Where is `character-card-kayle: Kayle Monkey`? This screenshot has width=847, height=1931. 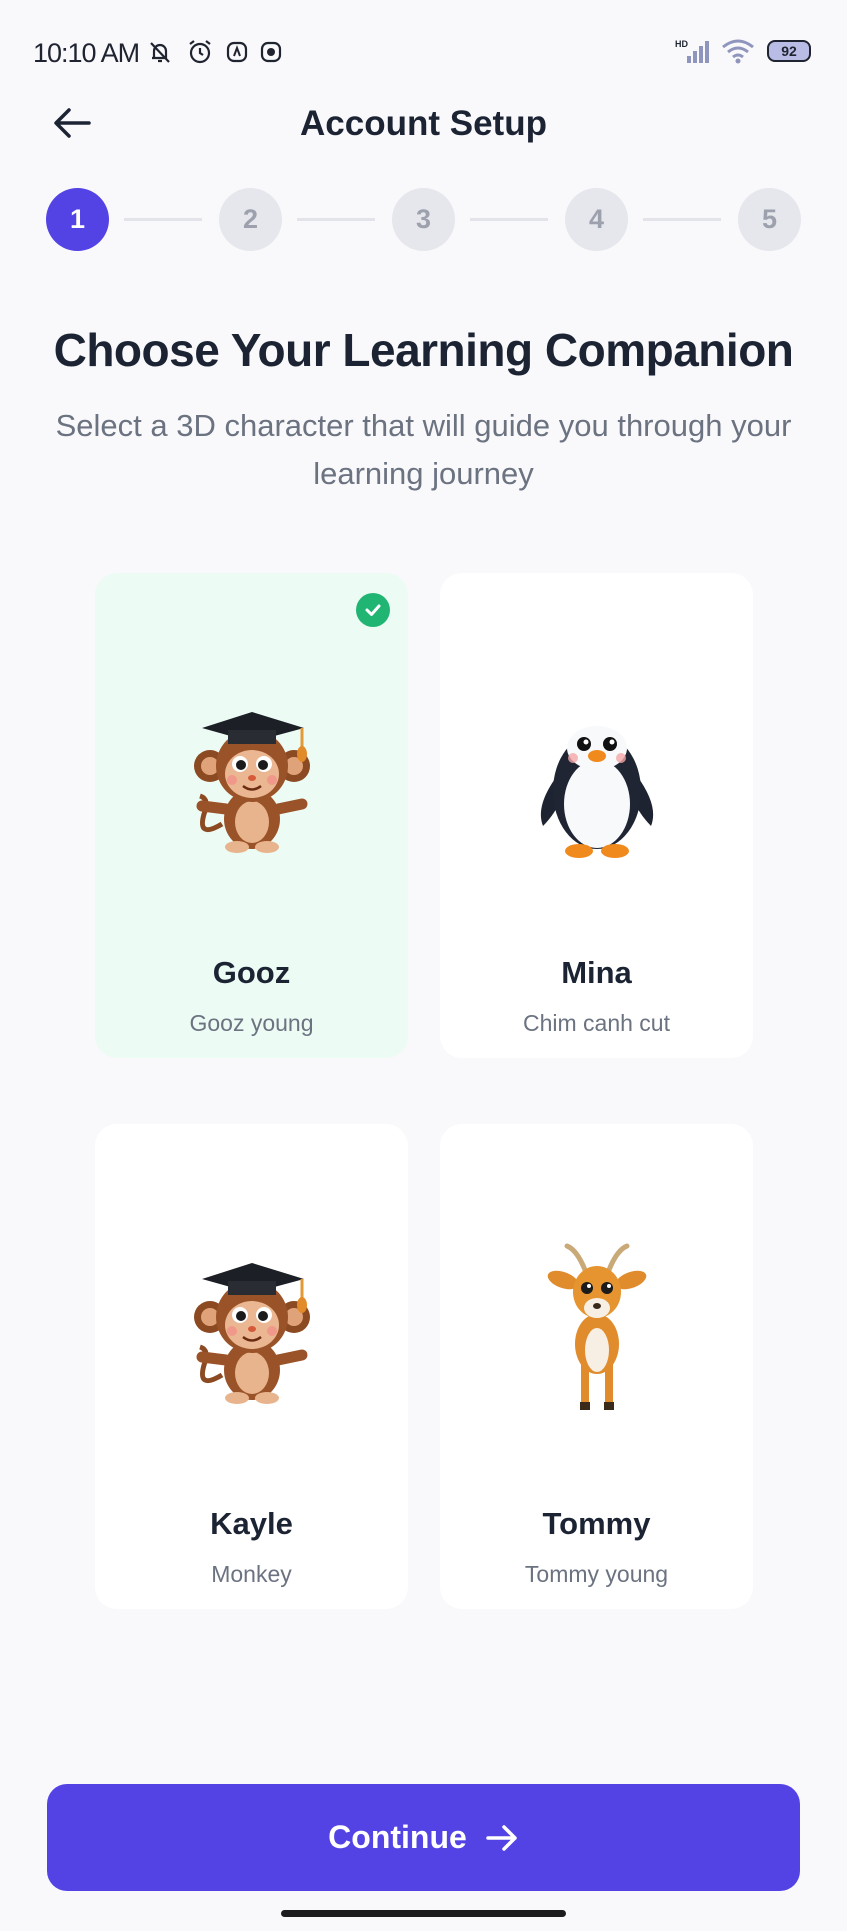
character-card-kayle: Kayle Monkey is located at coordinates (251, 1366).